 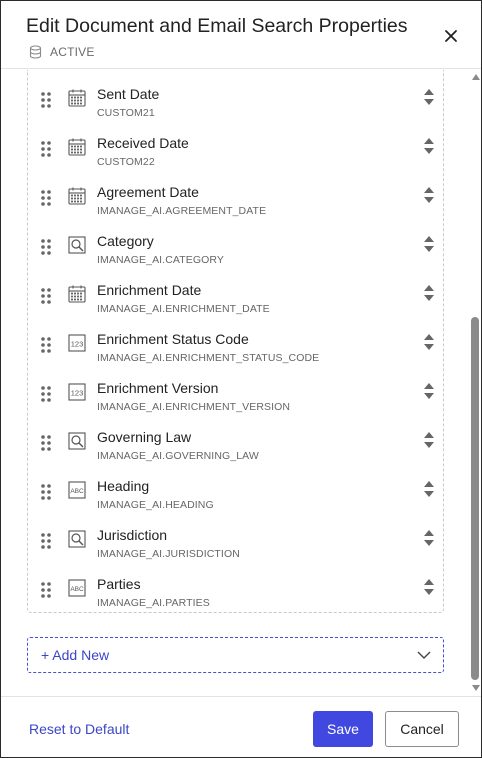 What do you see at coordinates (155, 505) in the screenshot?
I see `field-key: IMANAGE_AI.HEADING` at bounding box center [155, 505].